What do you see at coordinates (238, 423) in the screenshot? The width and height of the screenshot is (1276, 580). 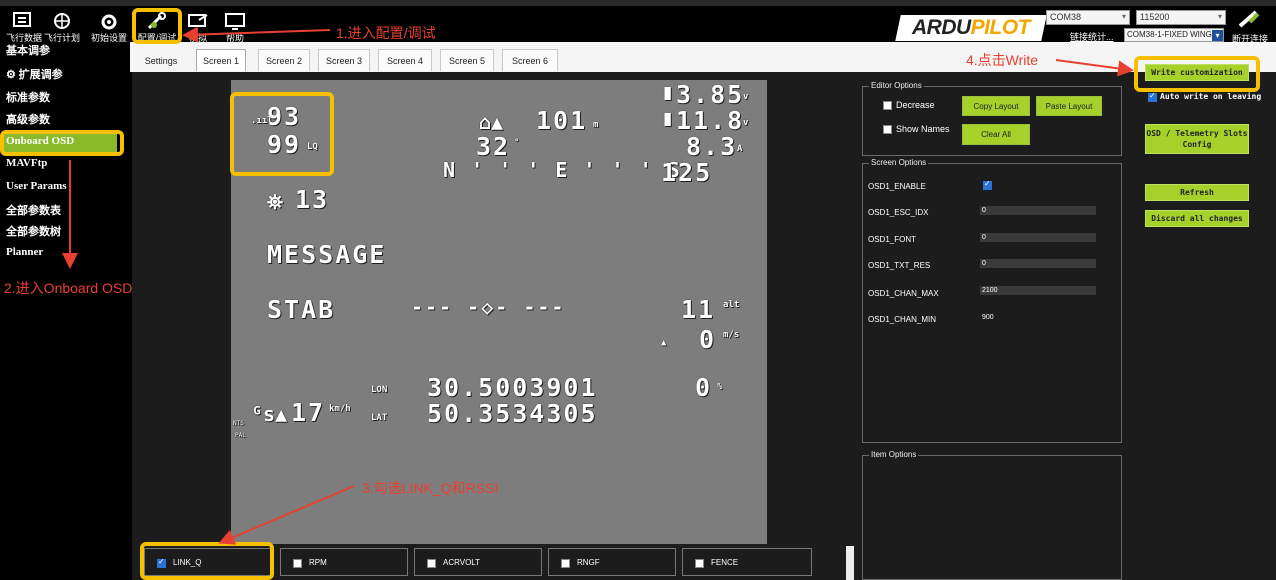 I see `ntsc-label: NTS` at bounding box center [238, 423].